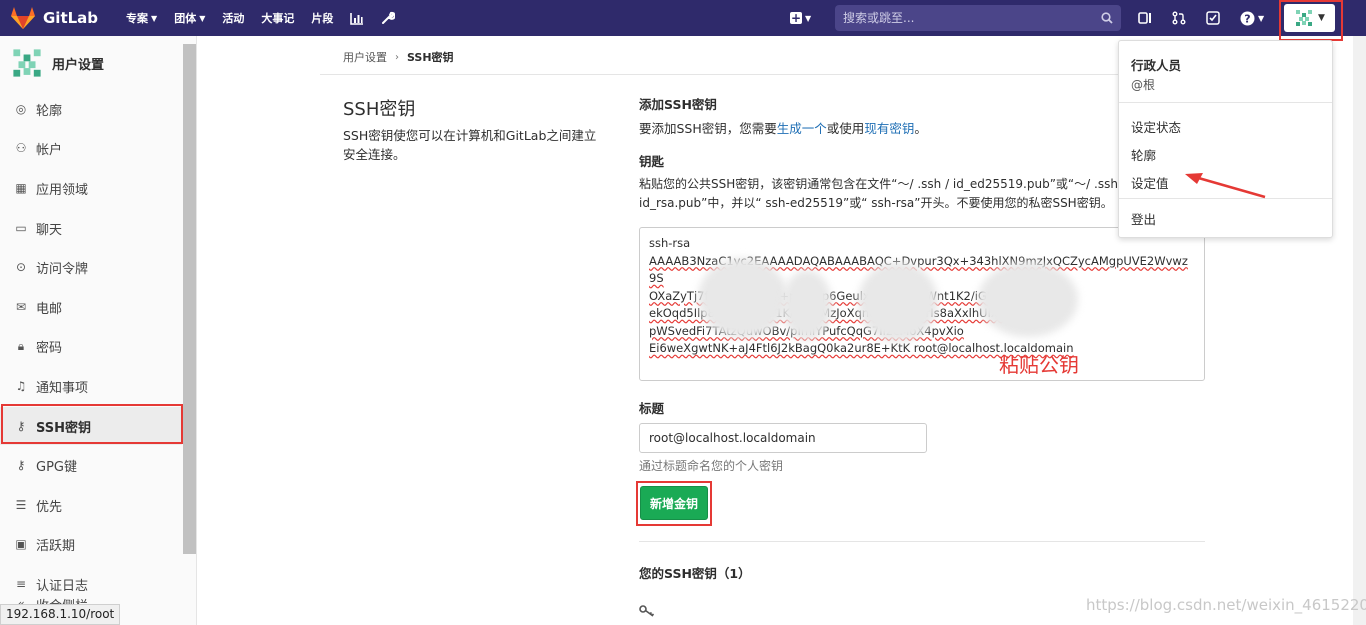 The image size is (1366, 625). Describe the element at coordinates (91, 465) in the screenshot. I see `sidebar-item-gpg-keys: ⚷ GPG键` at that location.